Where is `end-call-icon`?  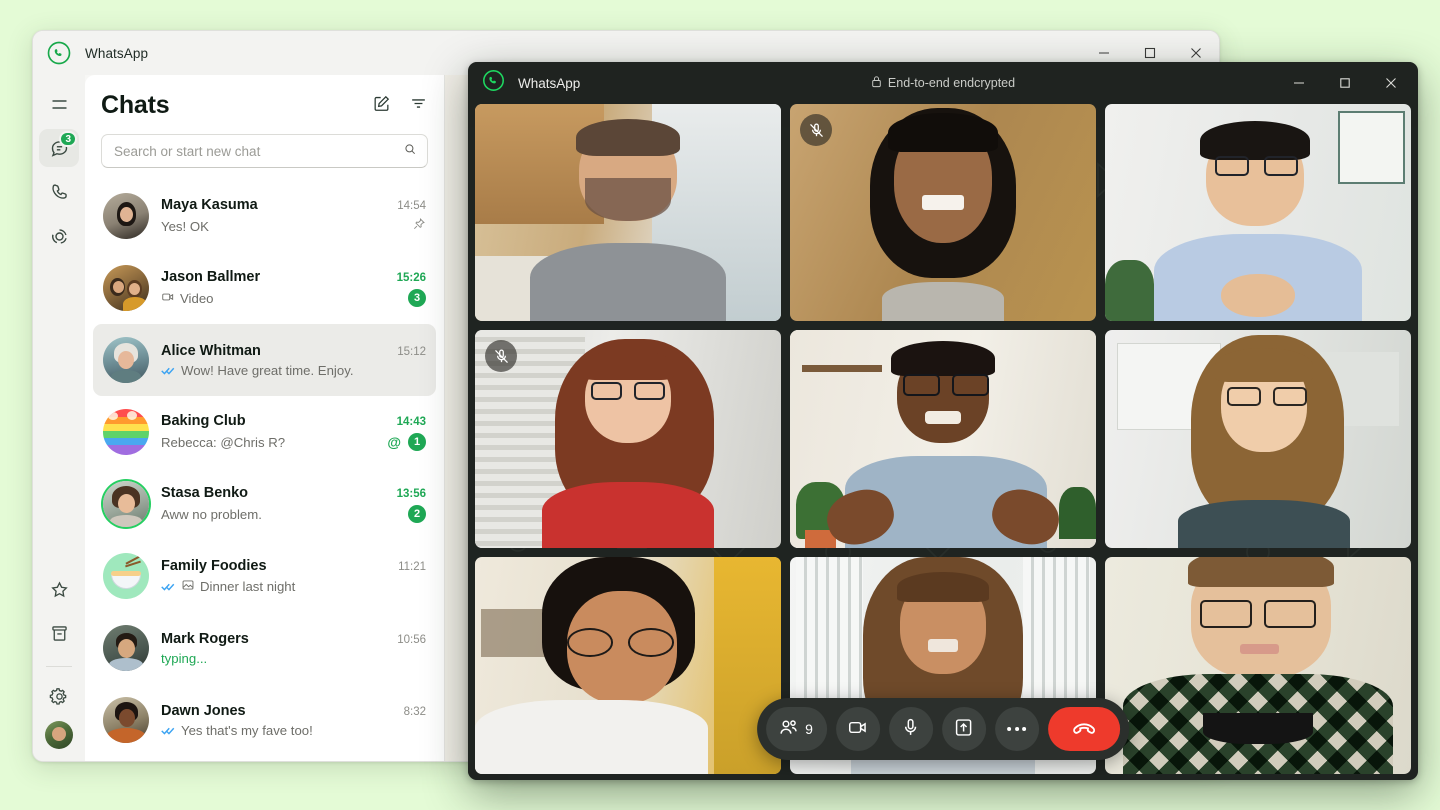 end-call-icon is located at coordinates (1084, 729).